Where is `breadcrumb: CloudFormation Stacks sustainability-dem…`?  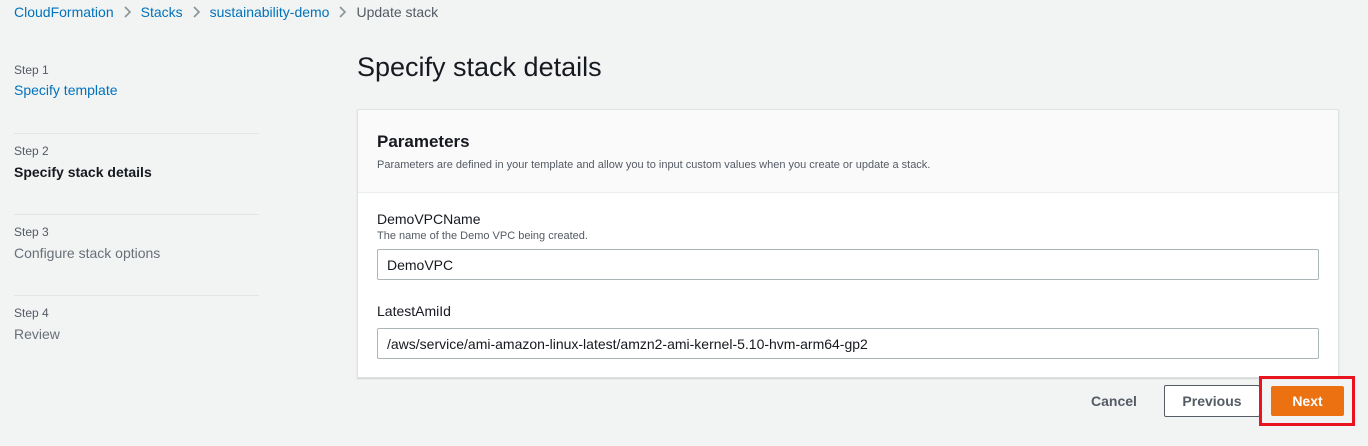 breadcrumb: CloudFormation Stacks sustainability-dem… is located at coordinates (226, 12).